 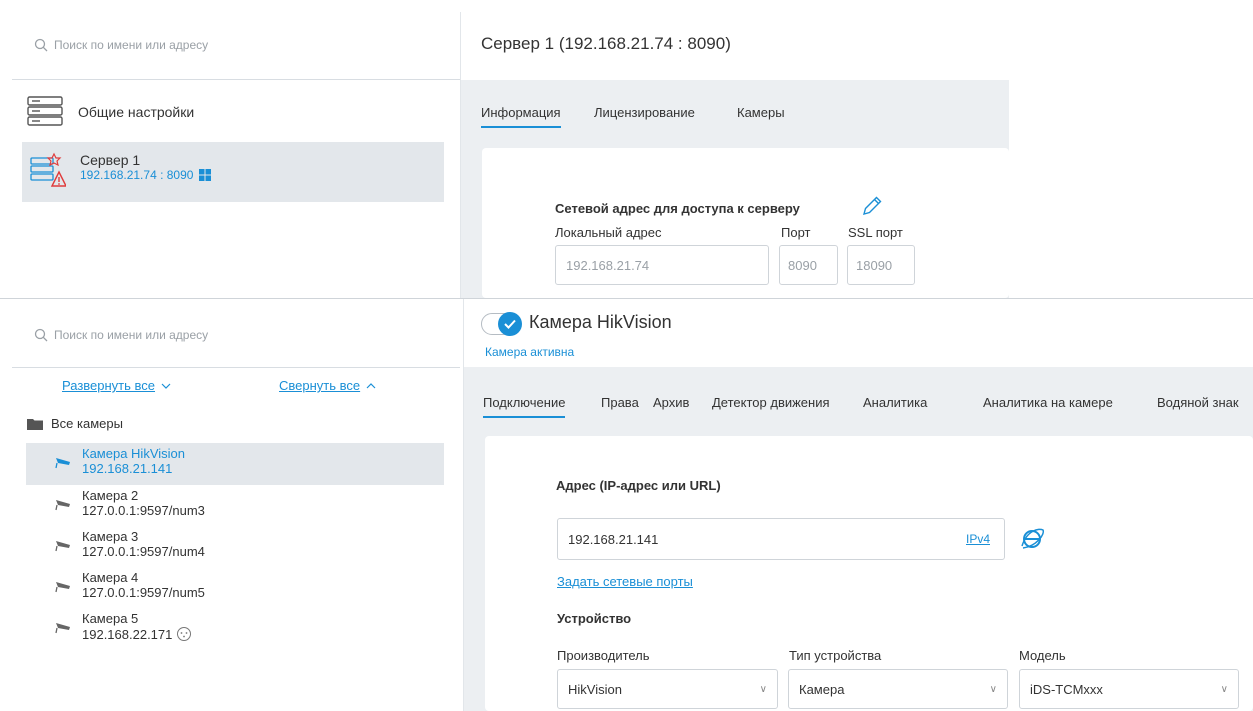 What do you see at coordinates (143, 510) in the screenshot?
I see `camera-address: 127.0.0.1:9597/num3` at bounding box center [143, 510].